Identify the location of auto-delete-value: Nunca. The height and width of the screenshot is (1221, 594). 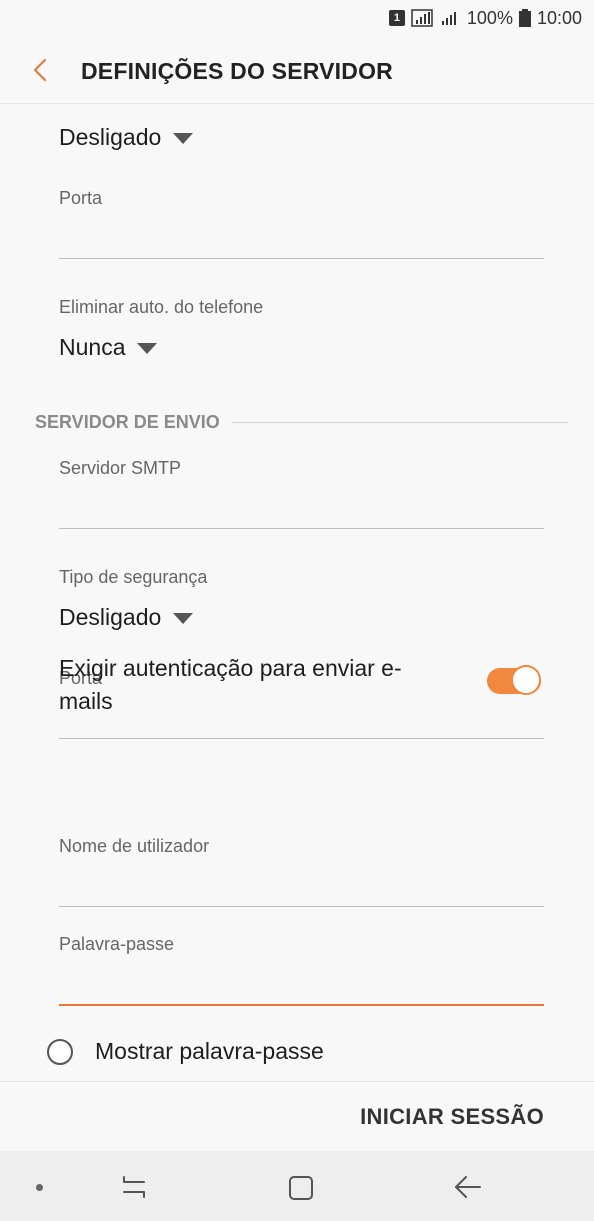
(92, 347).